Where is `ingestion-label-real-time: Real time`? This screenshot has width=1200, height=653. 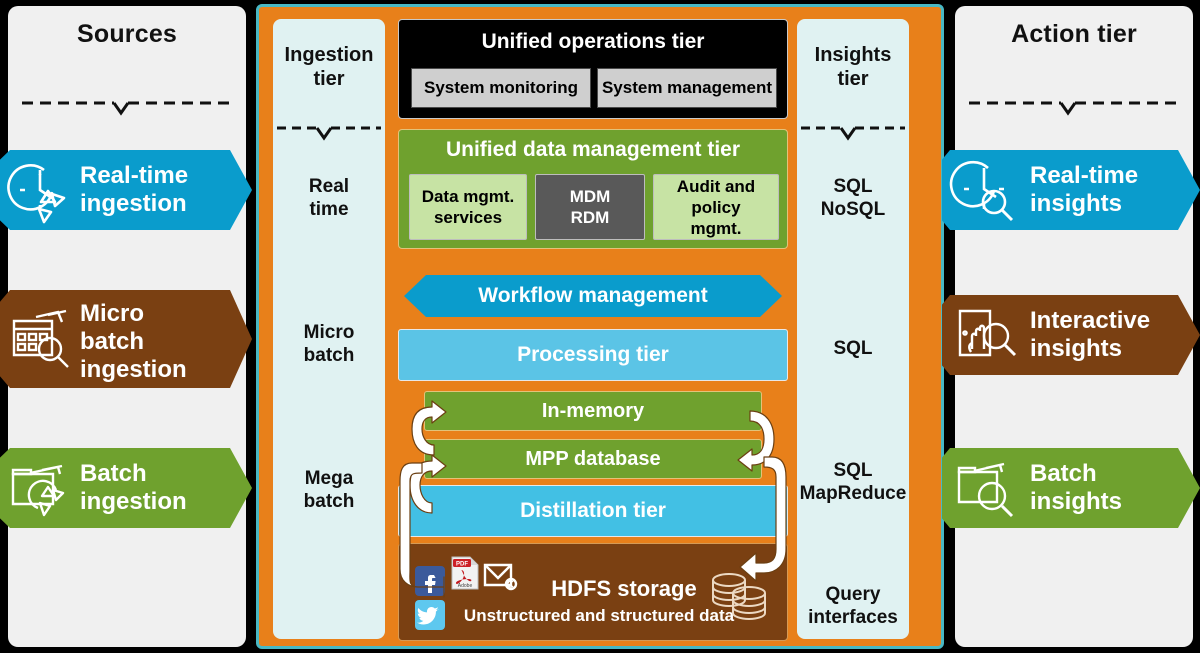
ingestion-label-real-time: Real time is located at coordinates (329, 198).